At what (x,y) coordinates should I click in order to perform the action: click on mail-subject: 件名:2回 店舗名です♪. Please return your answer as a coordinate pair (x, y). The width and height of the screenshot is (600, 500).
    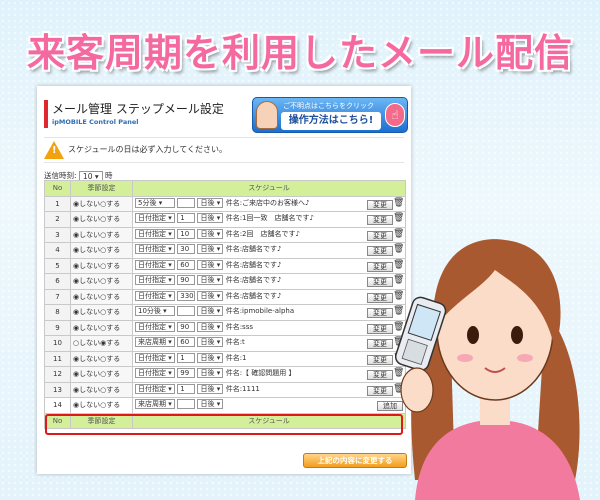
    Looking at the image, I should click on (262, 233).